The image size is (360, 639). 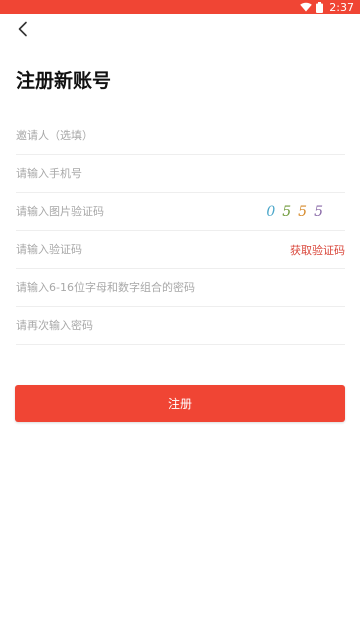 I want to click on captcha-image: 0 5 5 5, so click(x=305, y=212).